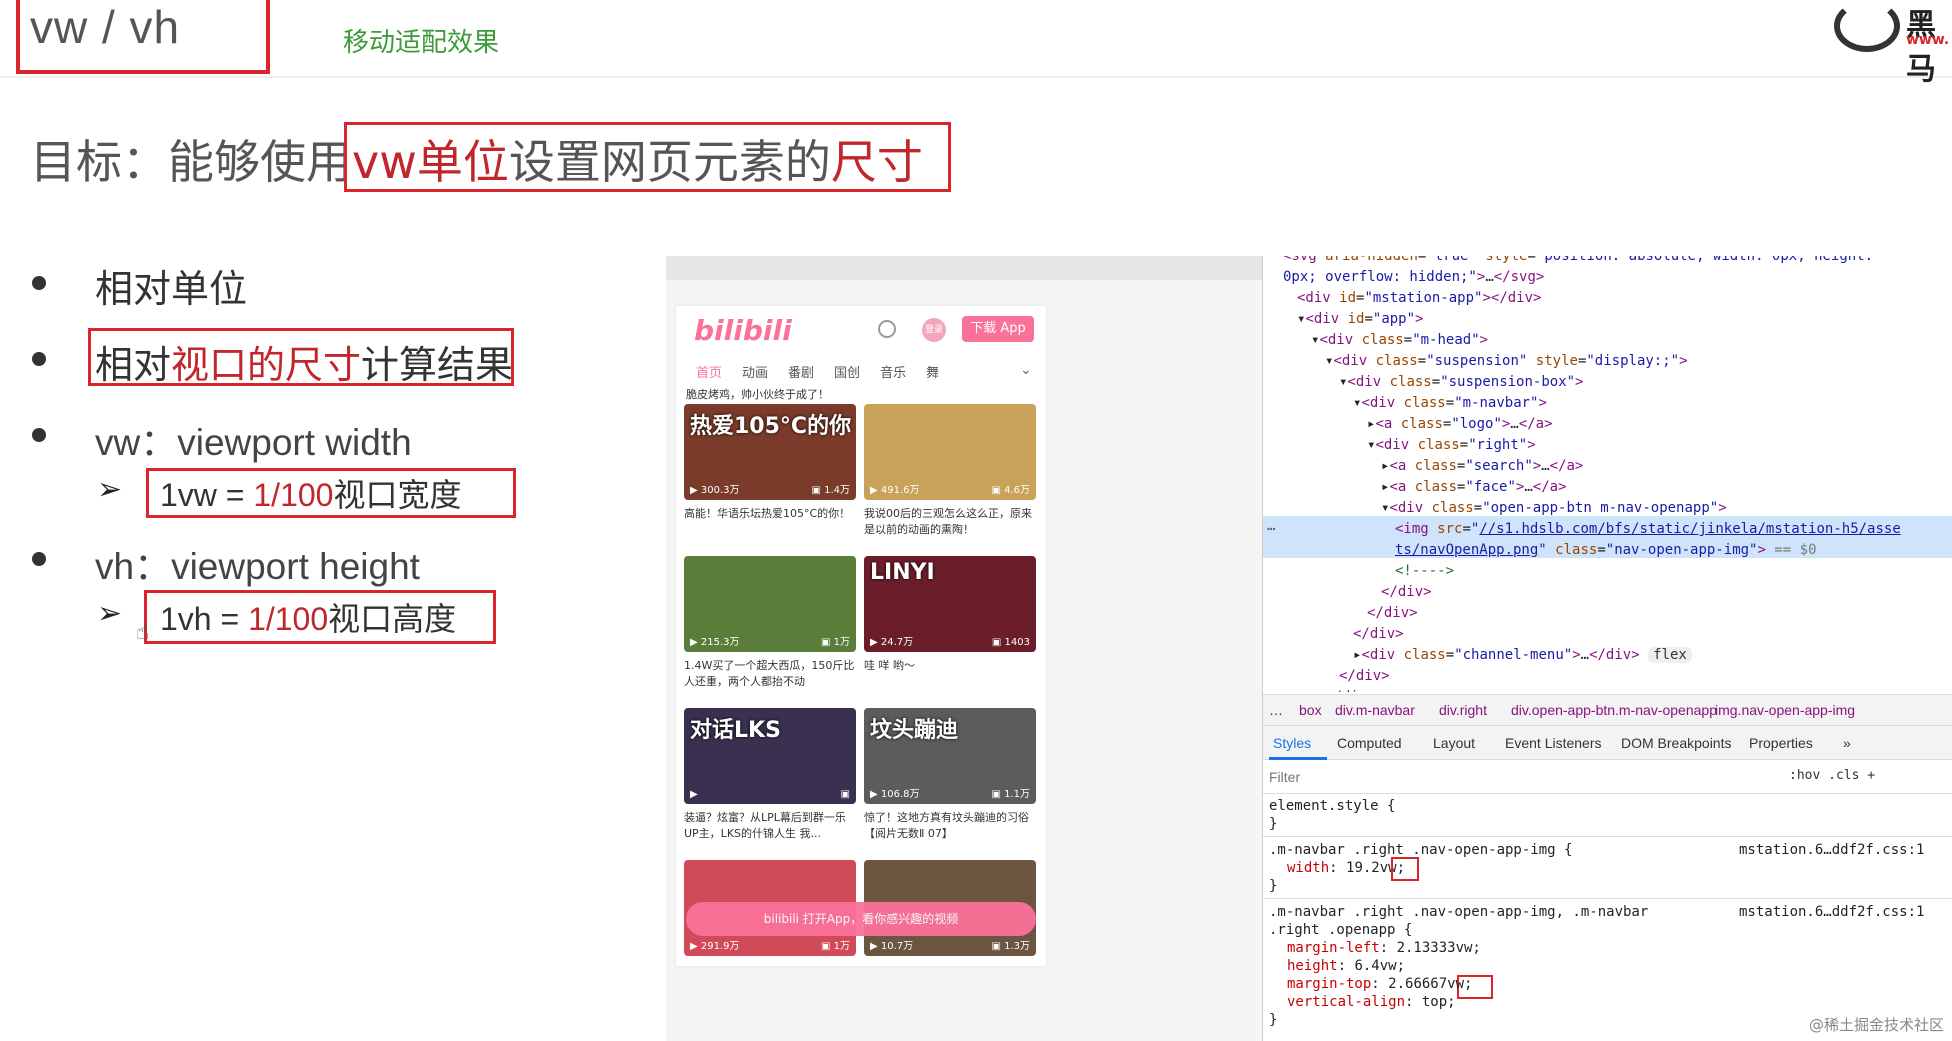  I want to click on dom-node: ▾<div class="m-navbar">, so click(1450, 403).